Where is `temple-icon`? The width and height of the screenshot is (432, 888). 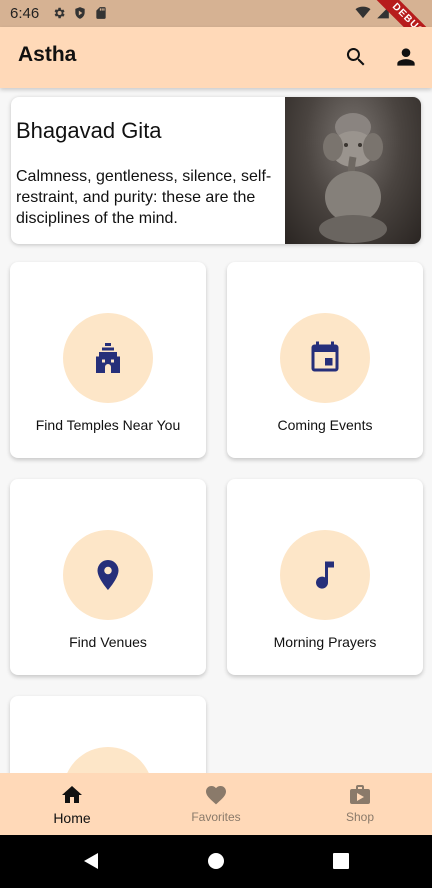 temple-icon is located at coordinates (108, 358).